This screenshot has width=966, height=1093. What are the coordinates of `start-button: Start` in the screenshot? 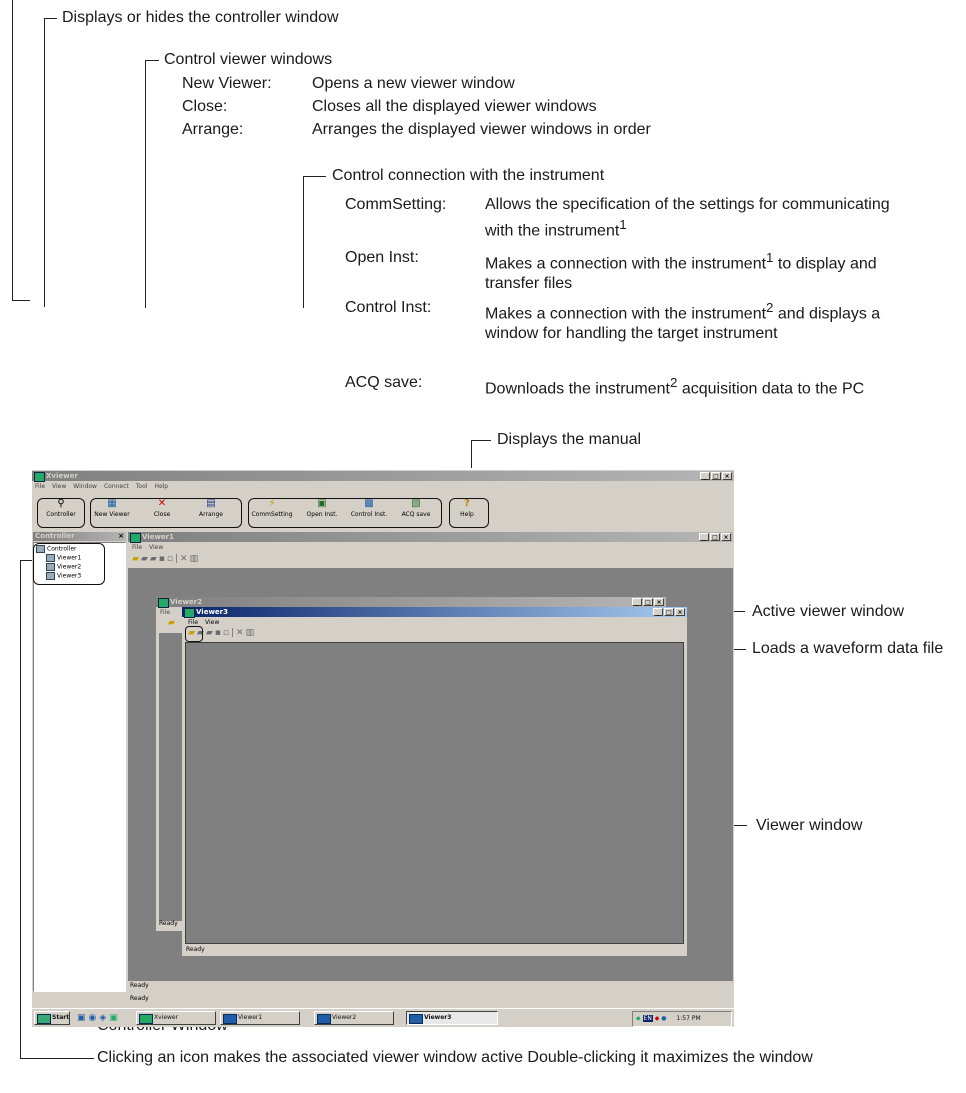 It's located at (52, 1018).